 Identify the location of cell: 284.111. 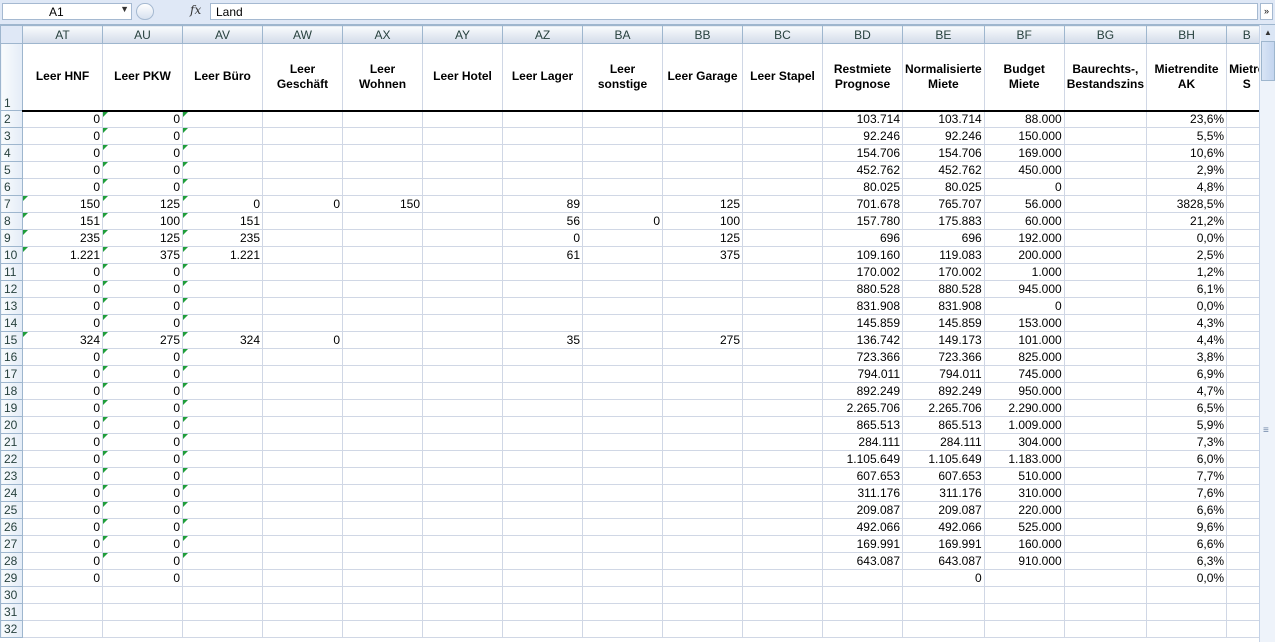
(943, 442).